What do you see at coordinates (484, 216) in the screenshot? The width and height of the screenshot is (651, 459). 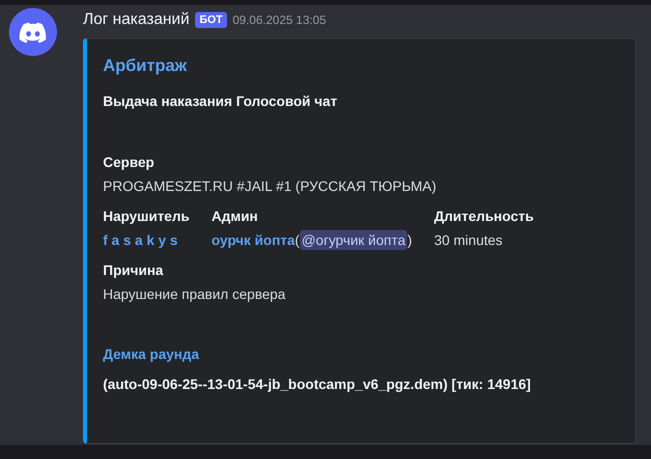 I see `field-name: Длительность` at bounding box center [484, 216].